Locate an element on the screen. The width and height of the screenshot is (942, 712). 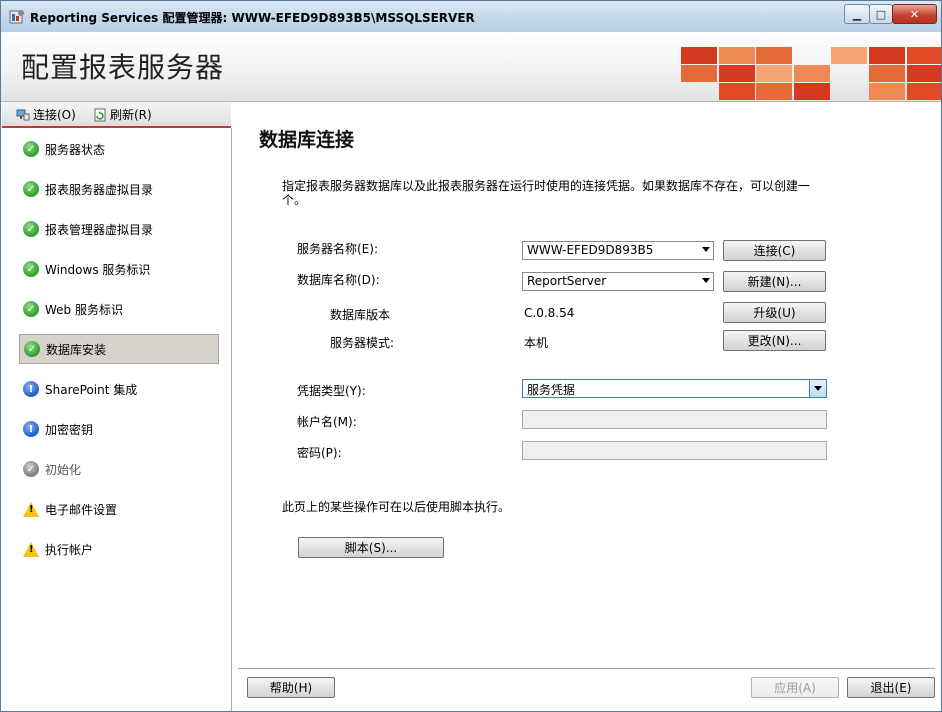
sidebar-item: ✓ 数据库安装 is located at coordinates (119, 349).